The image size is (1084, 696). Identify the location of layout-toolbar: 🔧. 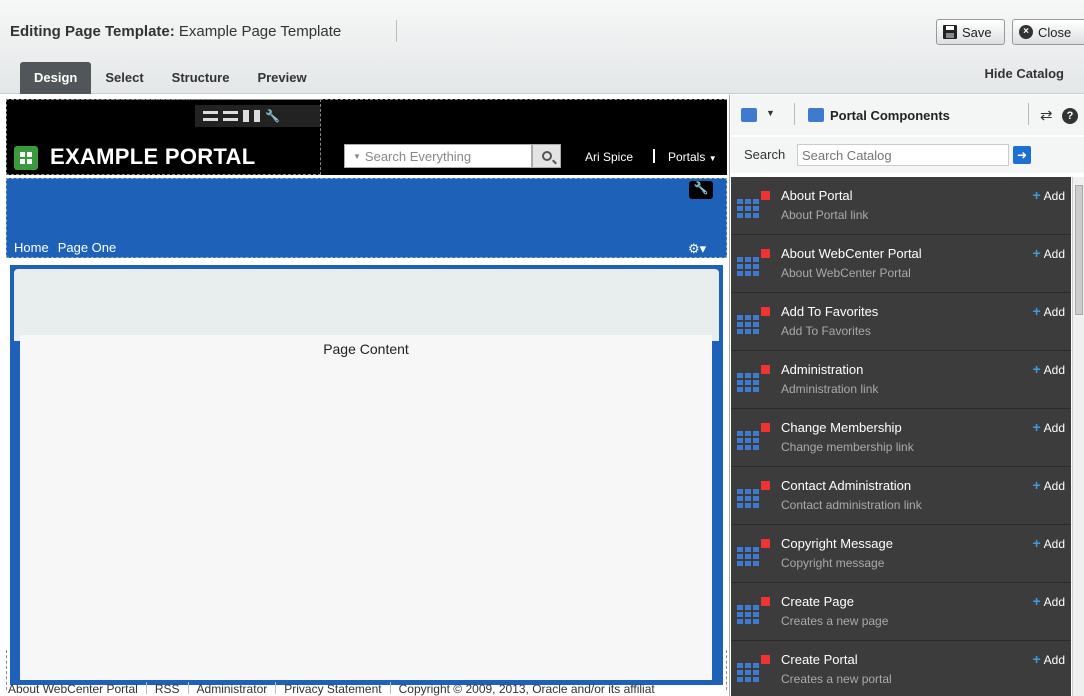
(257, 116).